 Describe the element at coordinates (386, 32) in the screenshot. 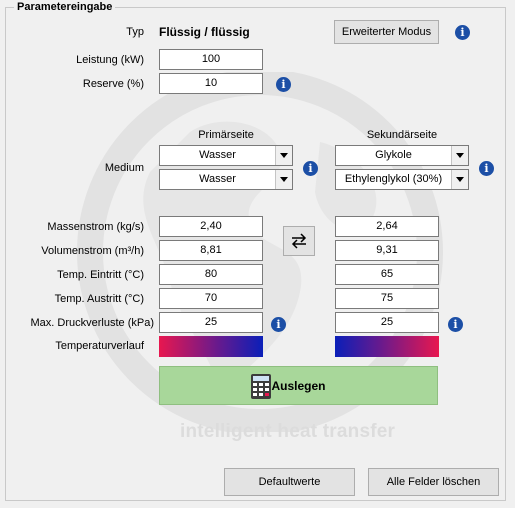

I see `extended-mode-button: Erweiterter Modus` at that location.